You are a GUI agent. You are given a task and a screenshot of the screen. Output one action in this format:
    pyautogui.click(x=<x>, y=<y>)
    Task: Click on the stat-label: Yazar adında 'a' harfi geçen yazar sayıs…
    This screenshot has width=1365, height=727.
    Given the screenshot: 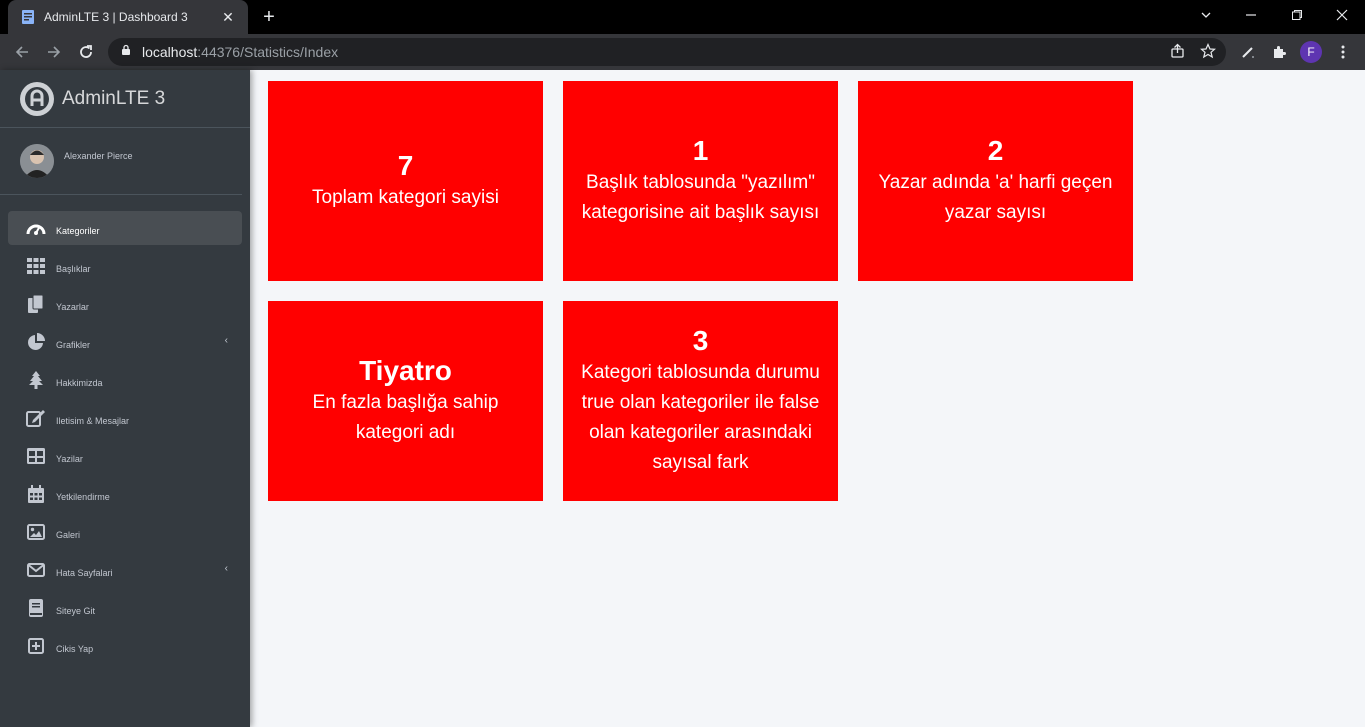 What is the action you would take?
    pyautogui.click(x=995, y=197)
    